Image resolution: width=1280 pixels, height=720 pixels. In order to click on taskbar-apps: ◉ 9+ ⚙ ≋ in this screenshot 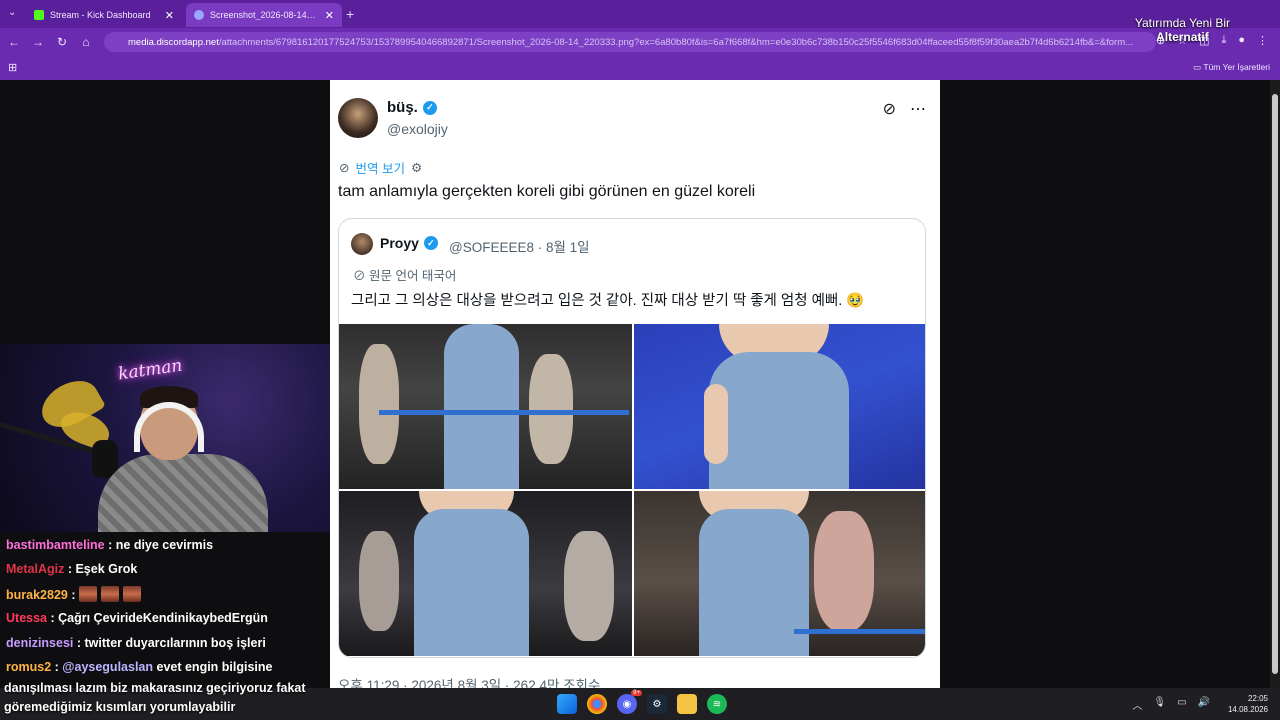, I will do `click(642, 702)`.